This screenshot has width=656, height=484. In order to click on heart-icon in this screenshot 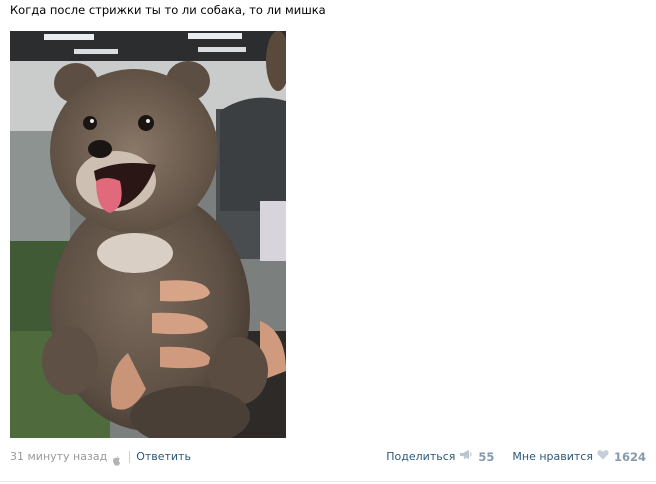, I will do `click(603, 457)`.